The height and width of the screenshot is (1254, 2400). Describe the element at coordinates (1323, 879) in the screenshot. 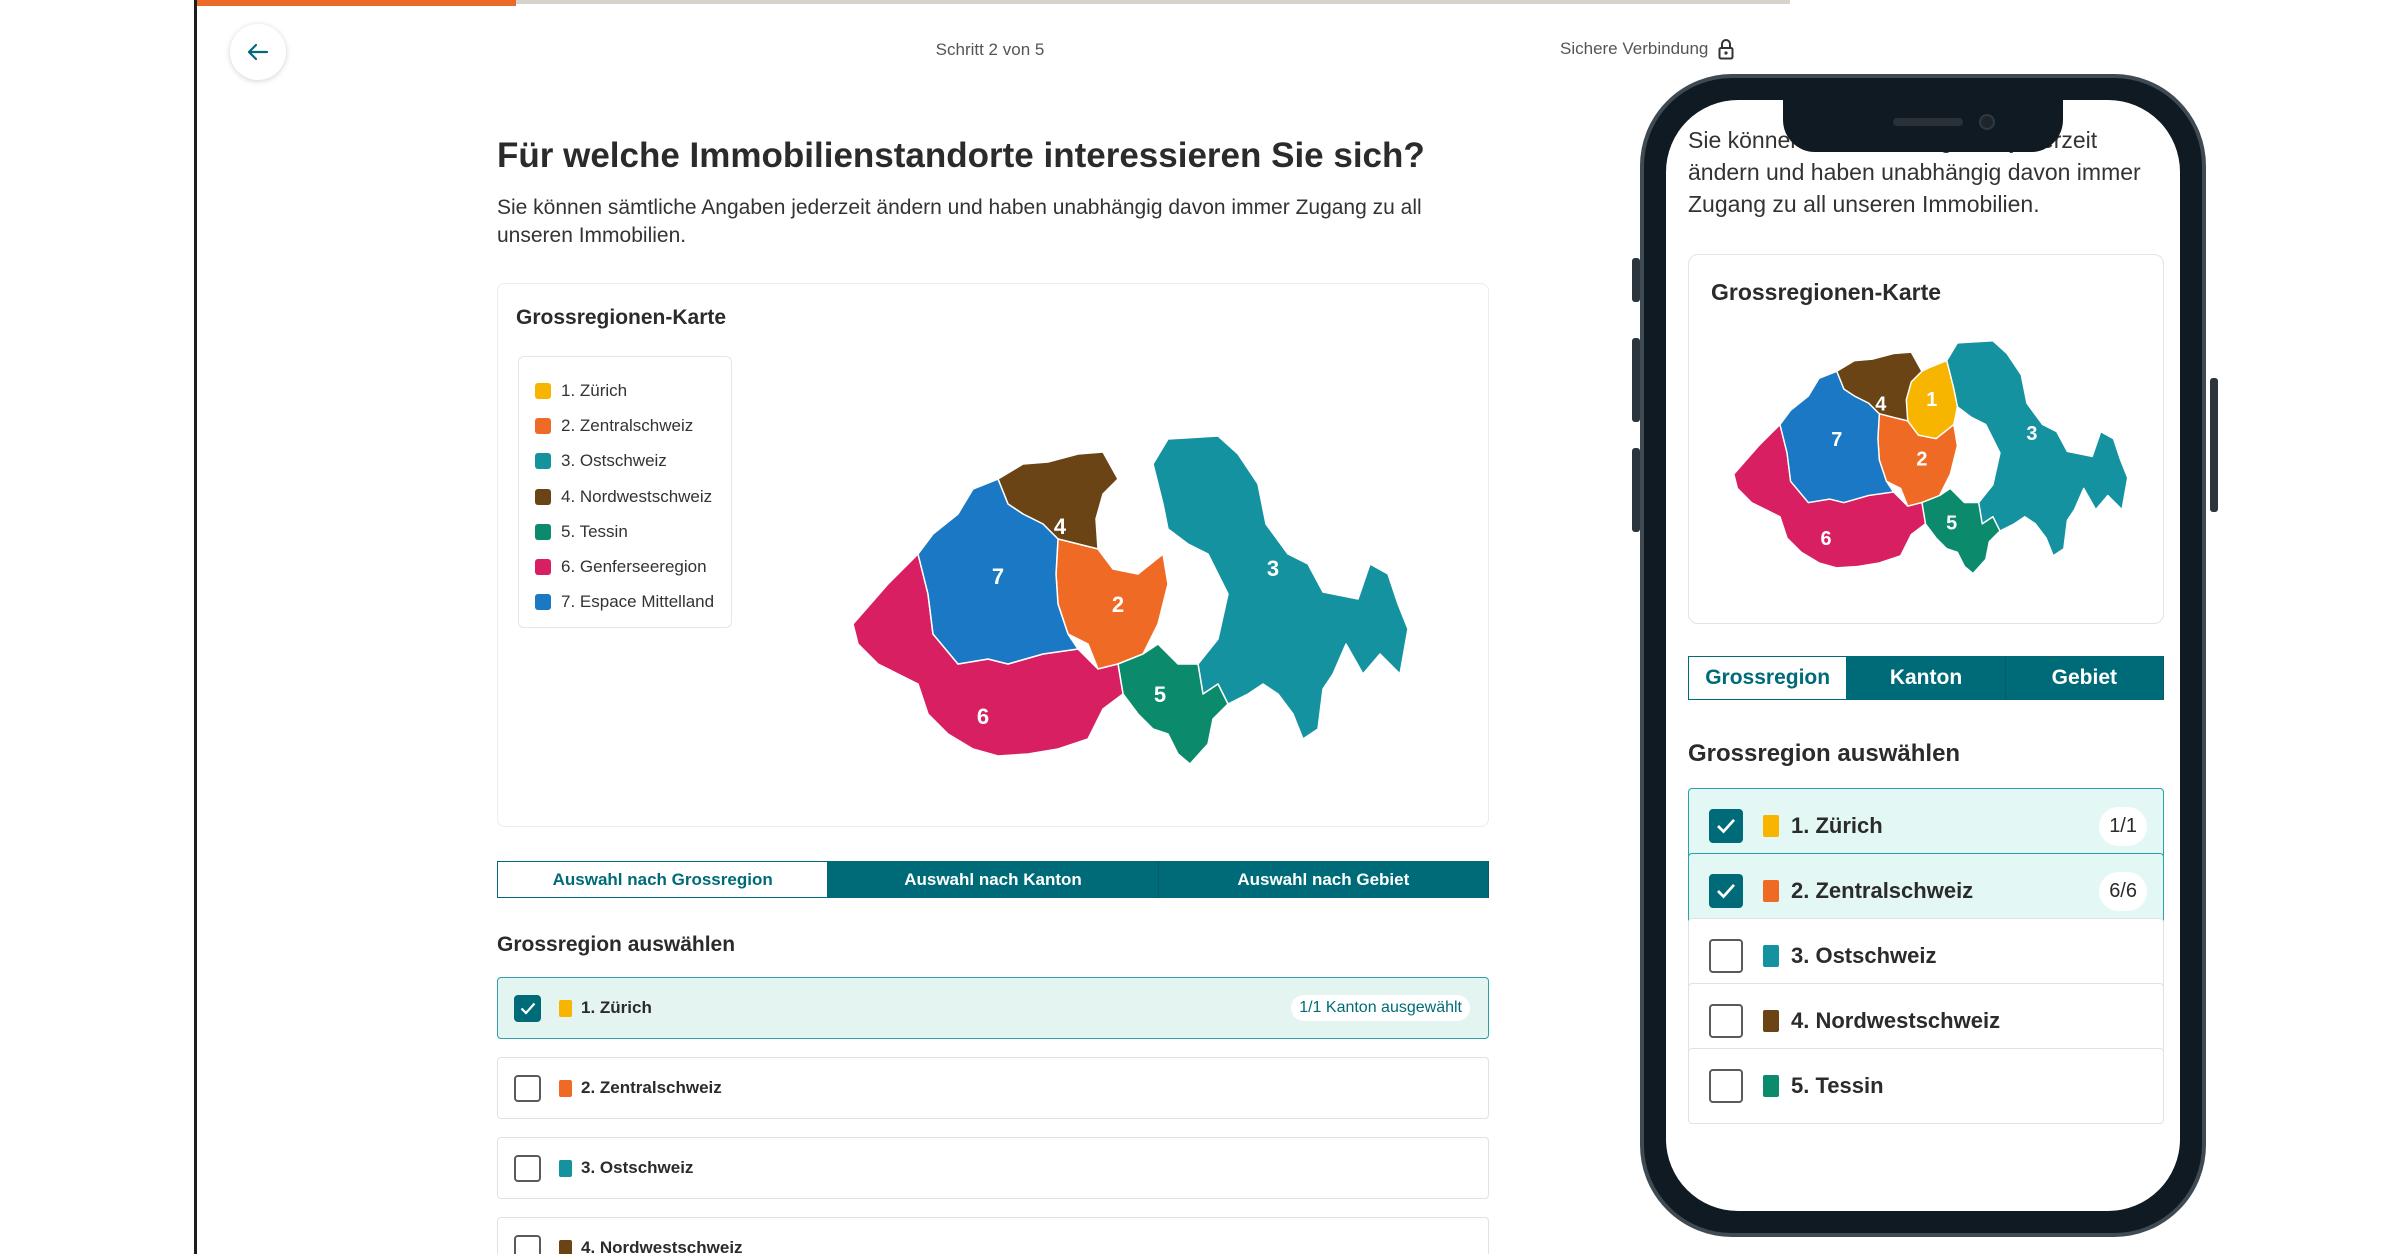

I see `tab-gebiet: Auswahl nach Gebiet` at that location.